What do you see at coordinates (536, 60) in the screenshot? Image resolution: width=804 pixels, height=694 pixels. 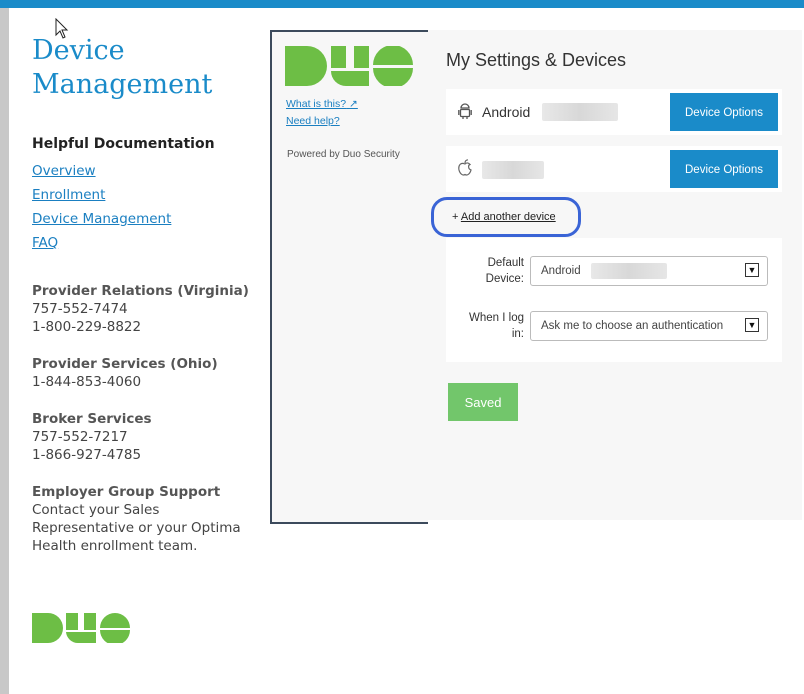 I see `settings-title: My Settings & Devices` at bounding box center [536, 60].